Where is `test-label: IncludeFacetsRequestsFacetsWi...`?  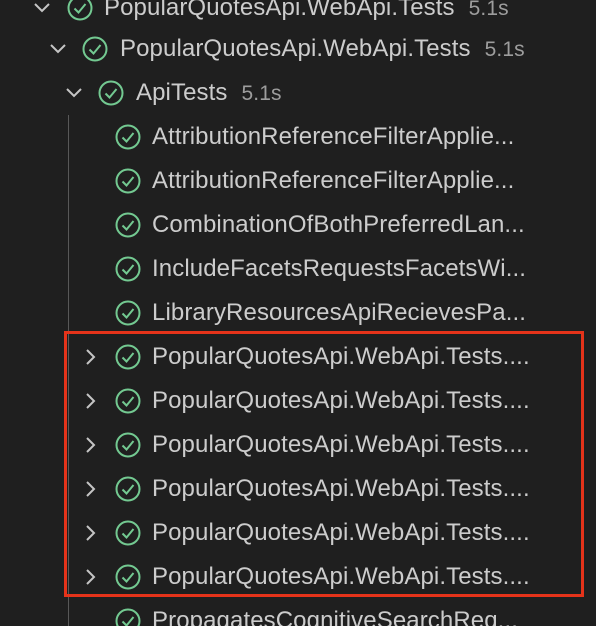 test-label: IncludeFacetsRequestsFacetsWi... is located at coordinates (339, 268).